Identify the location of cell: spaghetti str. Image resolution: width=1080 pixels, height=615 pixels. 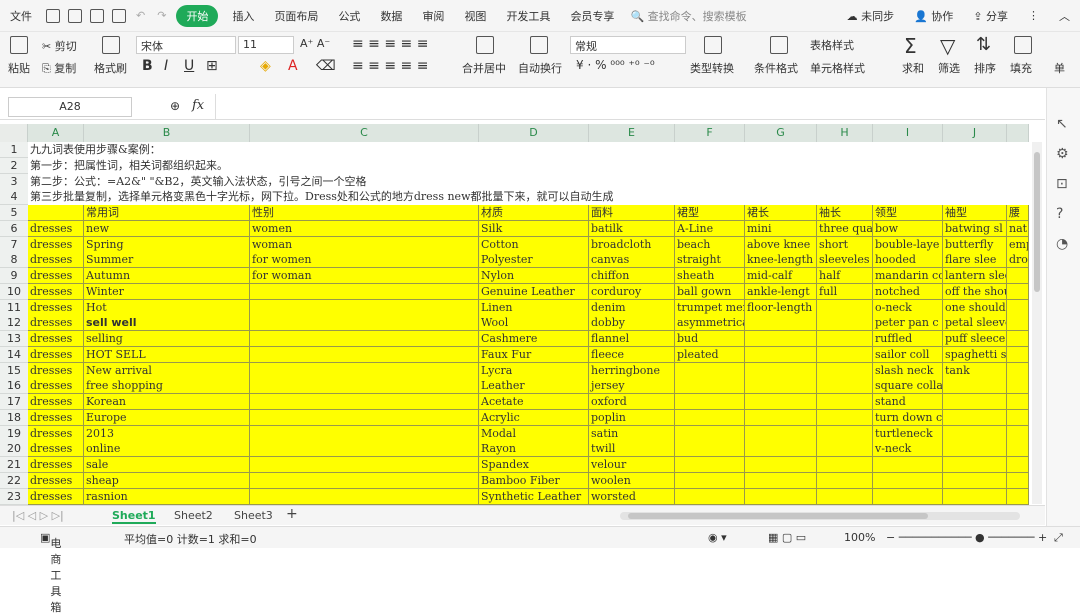
(975, 355).